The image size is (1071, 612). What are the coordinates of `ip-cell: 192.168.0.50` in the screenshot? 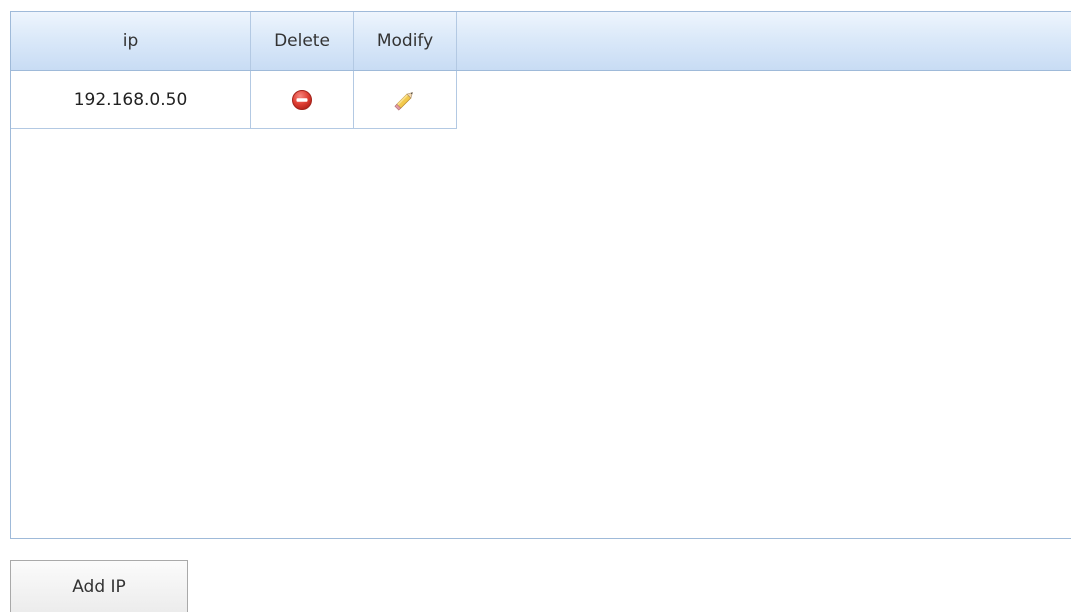 It's located at (131, 99).